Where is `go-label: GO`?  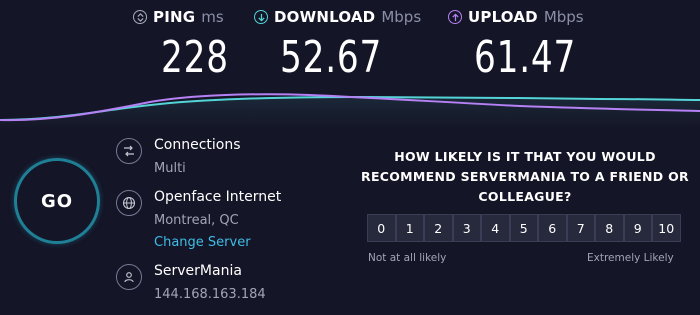 go-label: GO is located at coordinates (57, 201).